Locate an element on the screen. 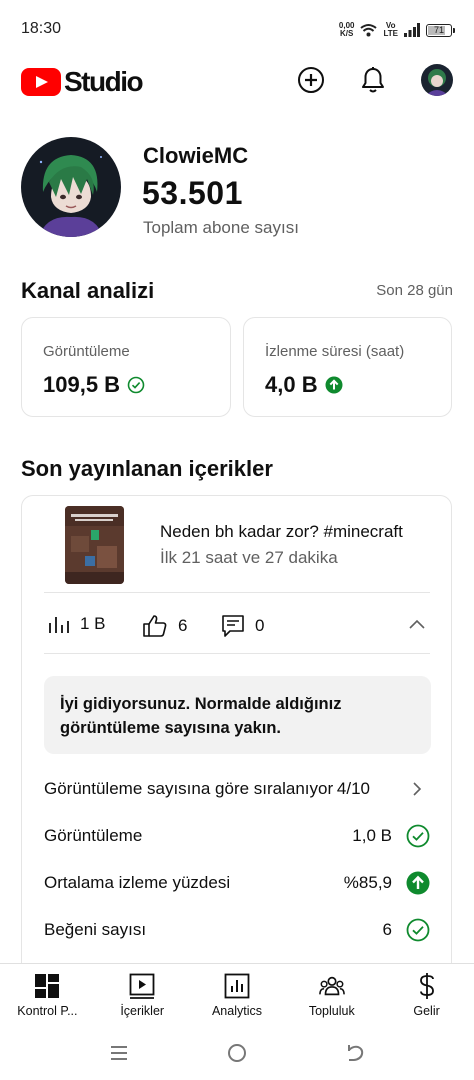 The width and height of the screenshot is (474, 1080). collapse-button is located at coordinates (417, 624).